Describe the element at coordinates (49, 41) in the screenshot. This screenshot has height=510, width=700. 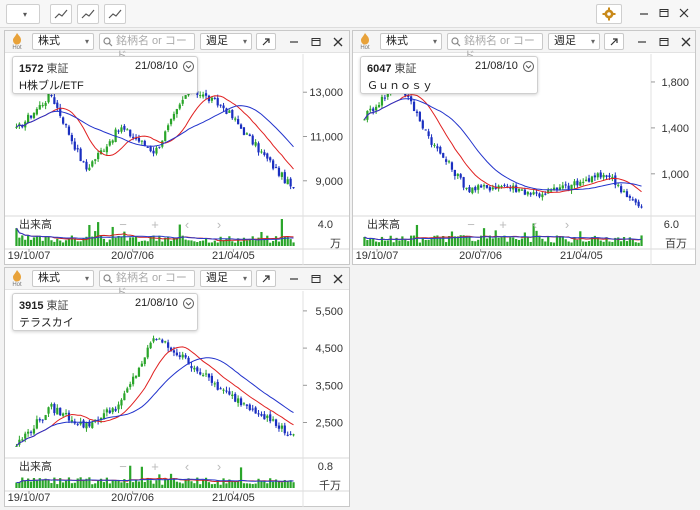
I see `security-type-value: 株式` at that location.